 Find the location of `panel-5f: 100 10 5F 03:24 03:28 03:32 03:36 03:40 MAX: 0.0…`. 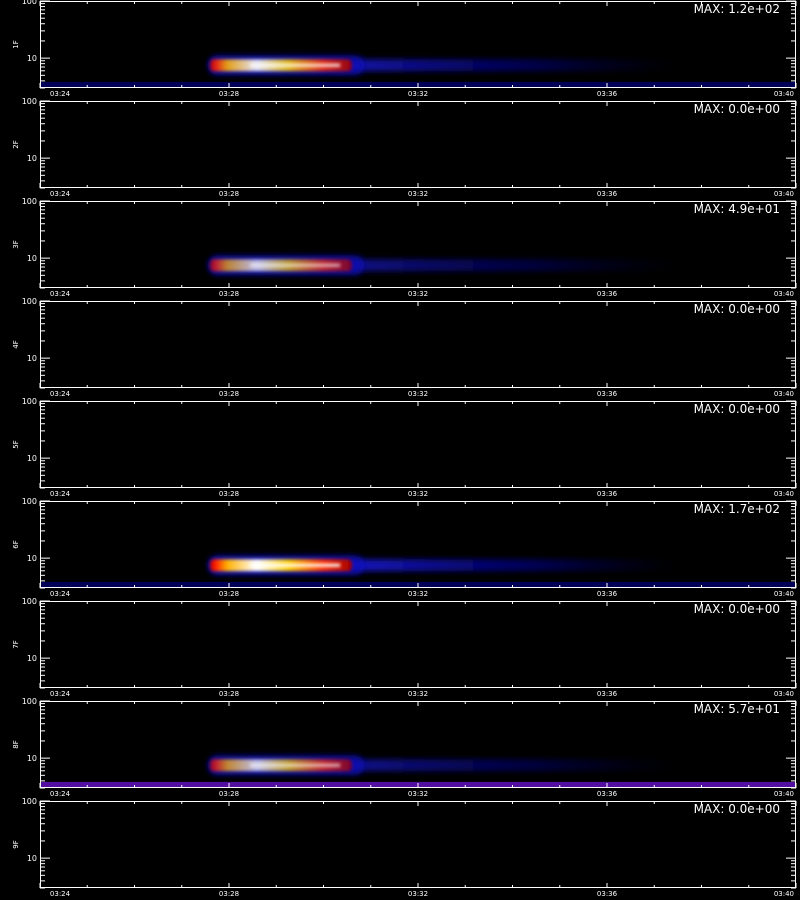

panel-5f: 100 10 5F 03:24 03:28 03:32 03:36 03:40 MAX: 0.0… is located at coordinates (404, 447).